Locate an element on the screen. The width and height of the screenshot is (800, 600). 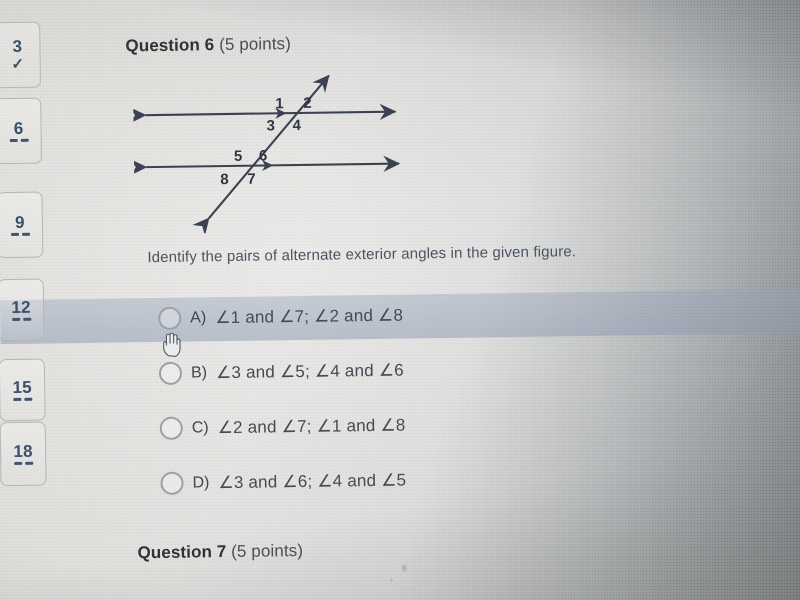
option-a-radio is located at coordinates (170, 318).